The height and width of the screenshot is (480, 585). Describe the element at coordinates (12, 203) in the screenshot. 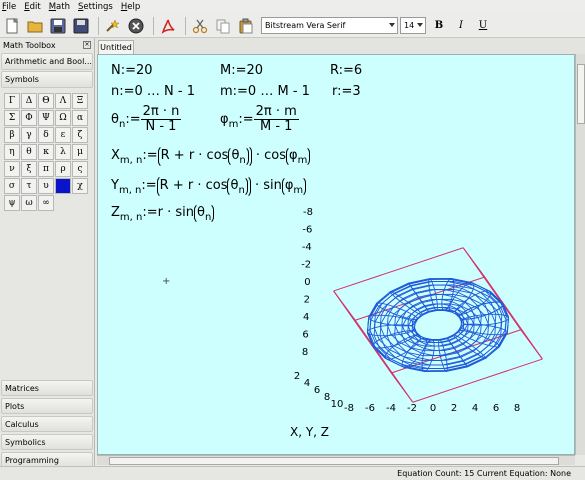

I see `symbol-button: ψ` at that location.